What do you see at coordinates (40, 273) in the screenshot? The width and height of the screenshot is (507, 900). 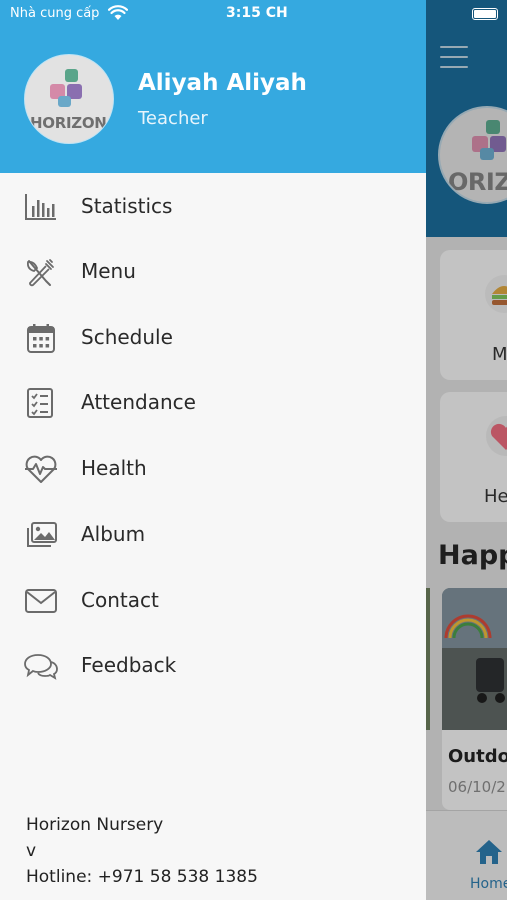 I see `utensils-icon` at bounding box center [40, 273].